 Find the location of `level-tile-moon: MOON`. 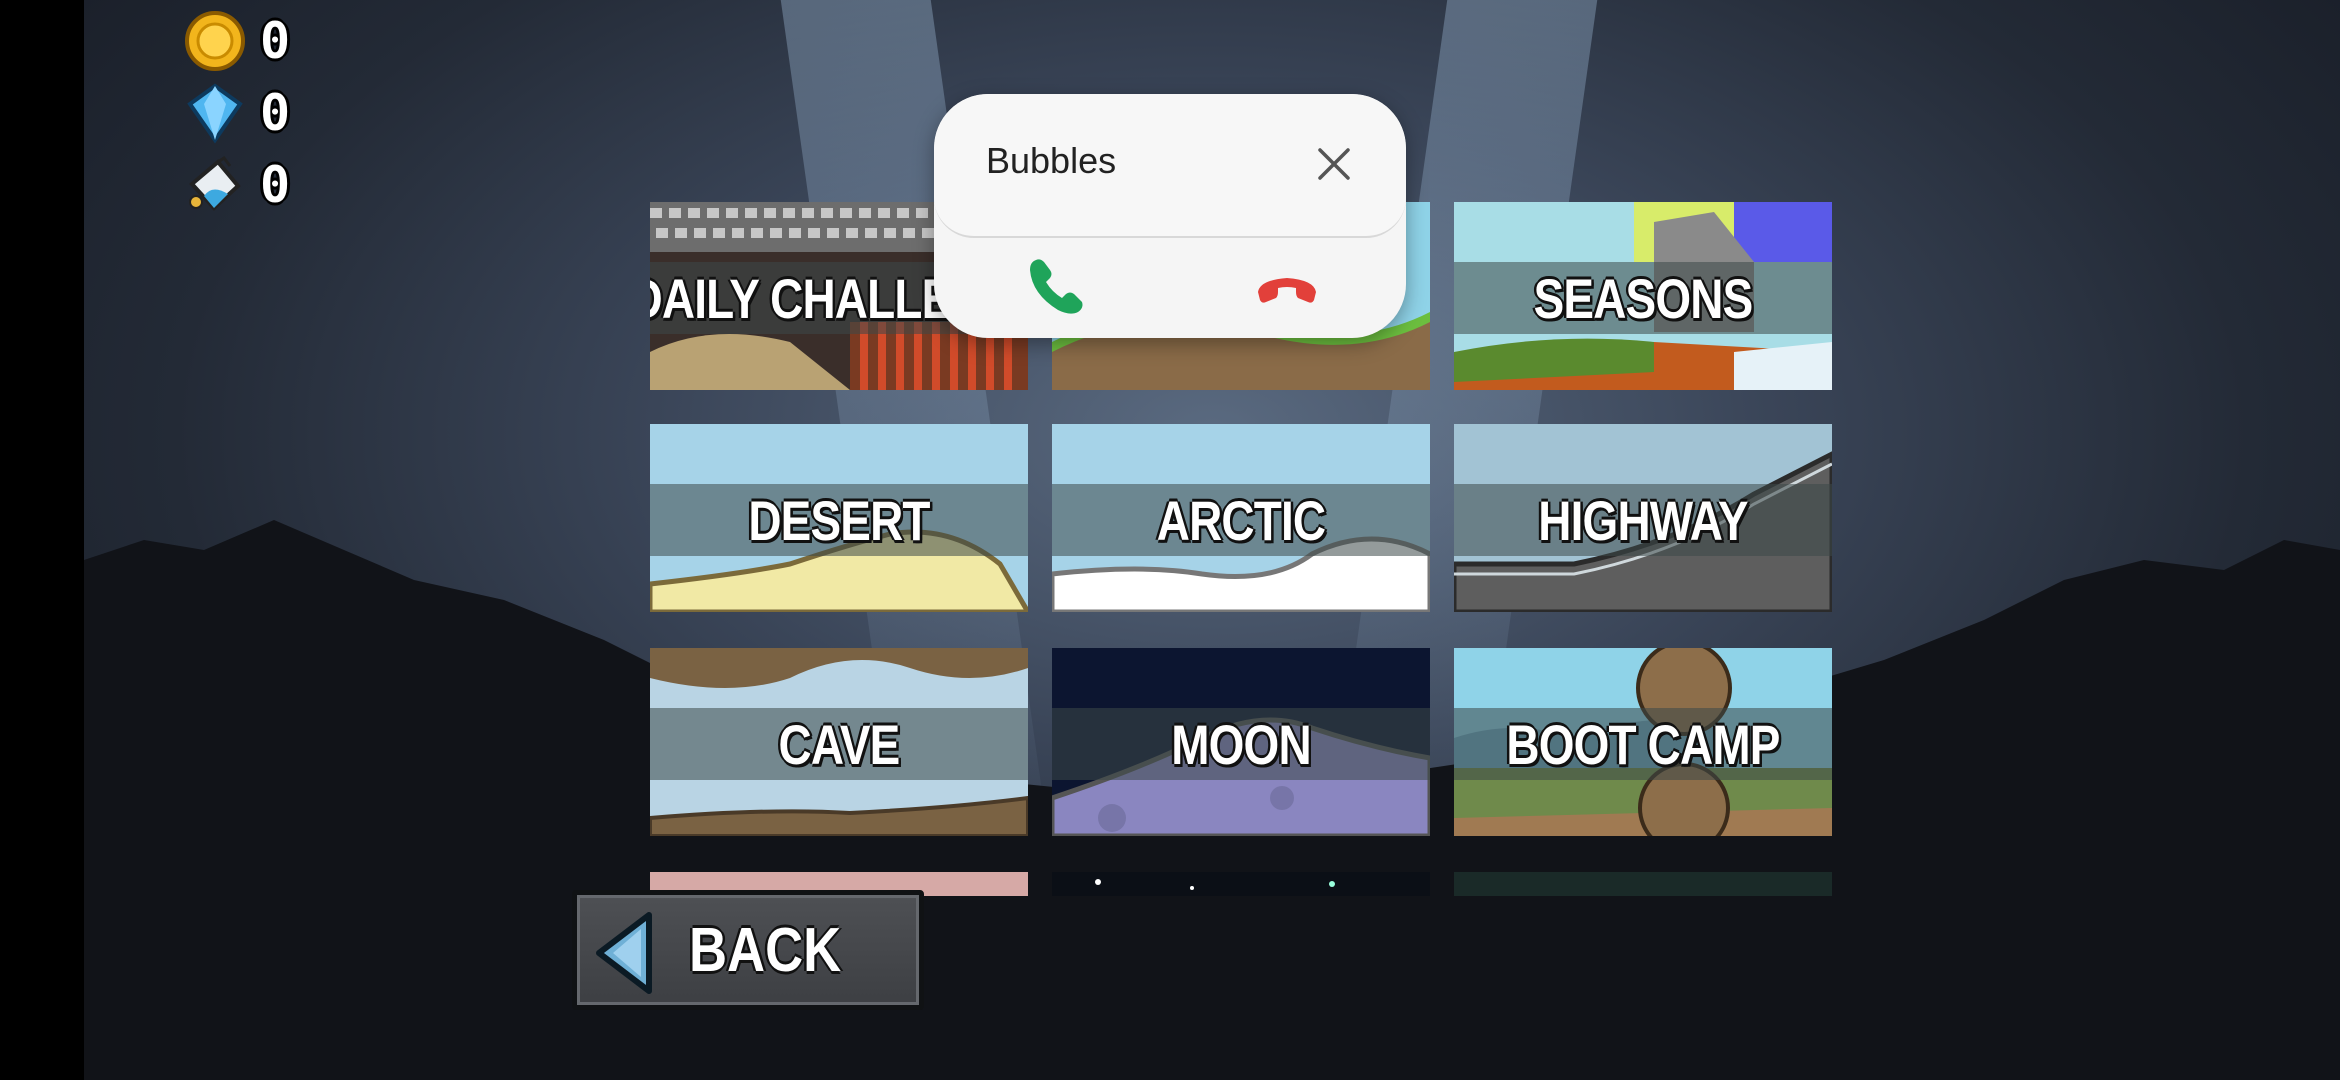

level-tile-moon: MOON is located at coordinates (1241, 742).